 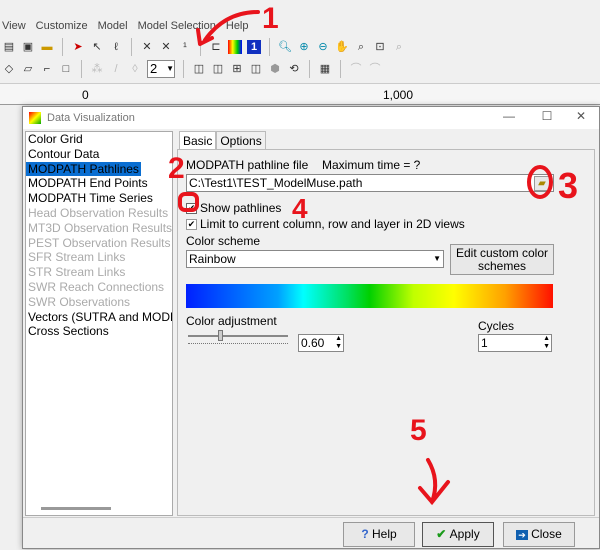 What do you see at coordinates (235, 47) in the screenshot?
I see `data-visualization-icon` at bounding box center [235, 47].